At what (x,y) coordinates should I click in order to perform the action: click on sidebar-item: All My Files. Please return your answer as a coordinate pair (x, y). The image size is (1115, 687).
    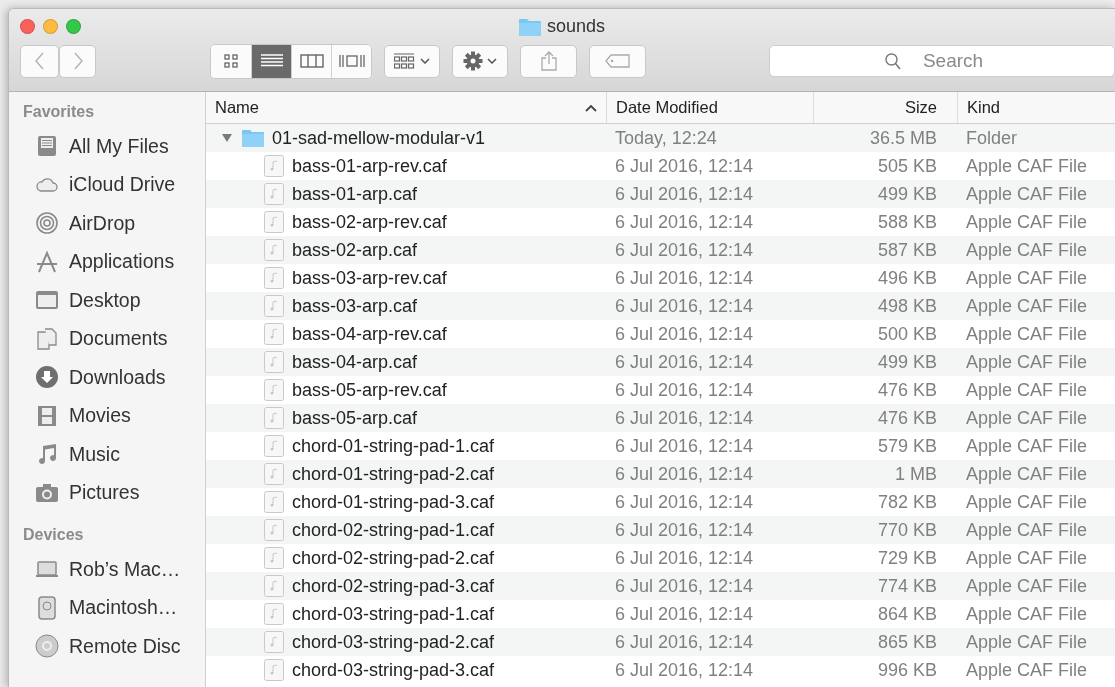
    Looking at the image, I should click on (107, 146).